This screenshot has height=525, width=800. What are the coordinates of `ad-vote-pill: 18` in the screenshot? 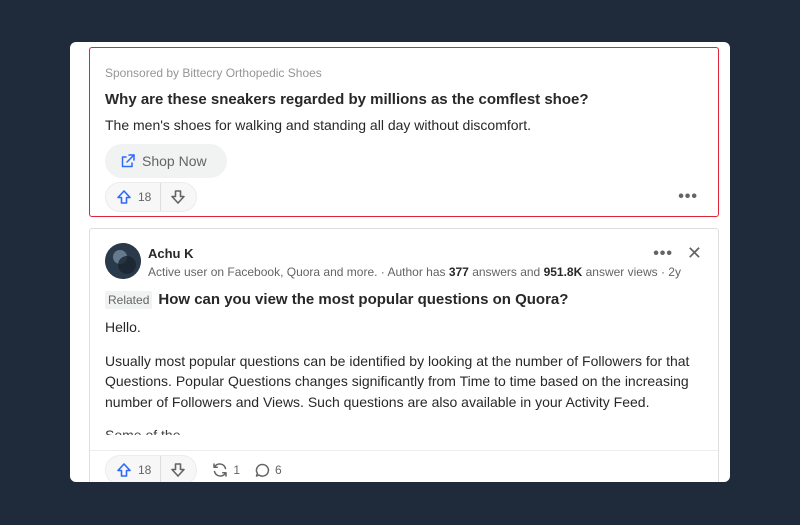 It's located at (151, 197).